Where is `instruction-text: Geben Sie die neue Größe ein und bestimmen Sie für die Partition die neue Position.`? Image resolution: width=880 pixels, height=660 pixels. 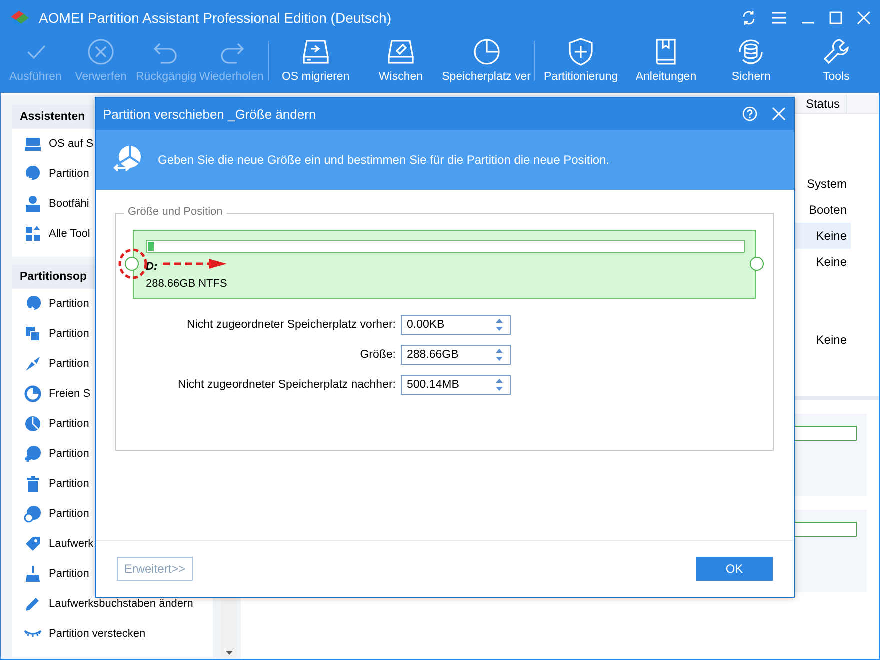 instruction-text: Geben Sie die neue Größe ein und bestimmen Sie für die Partition die neue Position. is located at coordinates (384, 160).